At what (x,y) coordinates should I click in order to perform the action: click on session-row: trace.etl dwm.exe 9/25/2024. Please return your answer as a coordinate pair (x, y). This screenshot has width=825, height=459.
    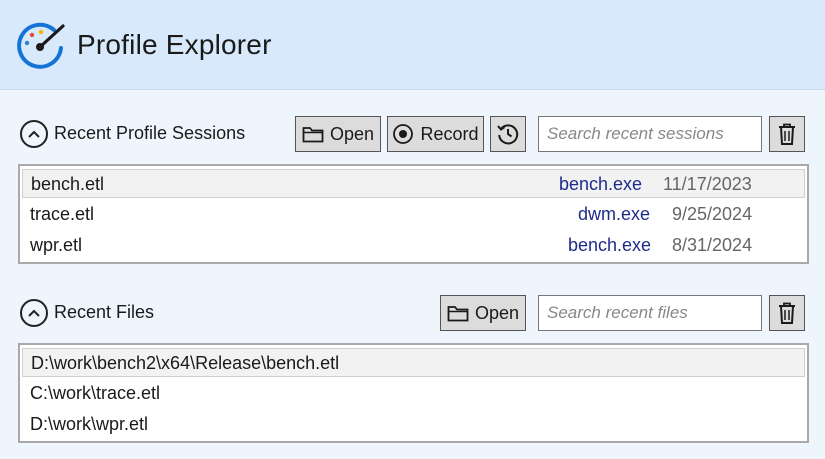
    Looking at the image, I should click on (413, 214).